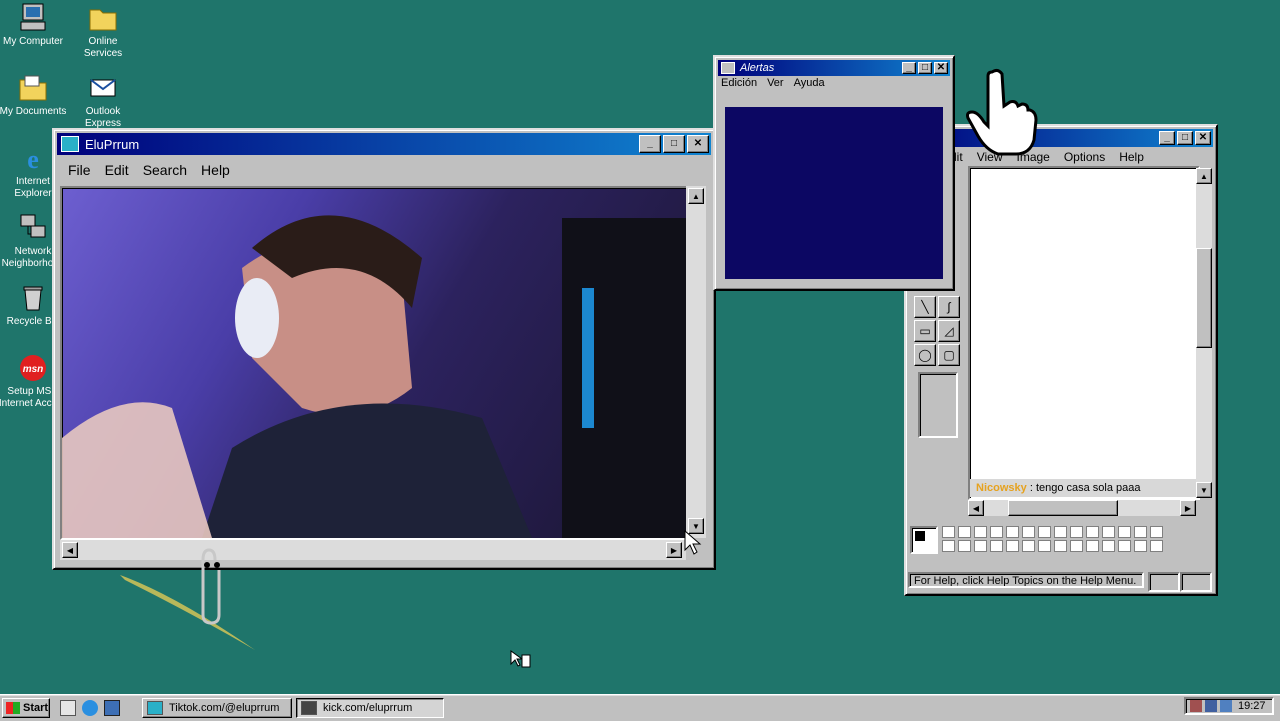 This screenshot has width=1280, height=721. I want to click on paperclip-icon, so click(187, 599).